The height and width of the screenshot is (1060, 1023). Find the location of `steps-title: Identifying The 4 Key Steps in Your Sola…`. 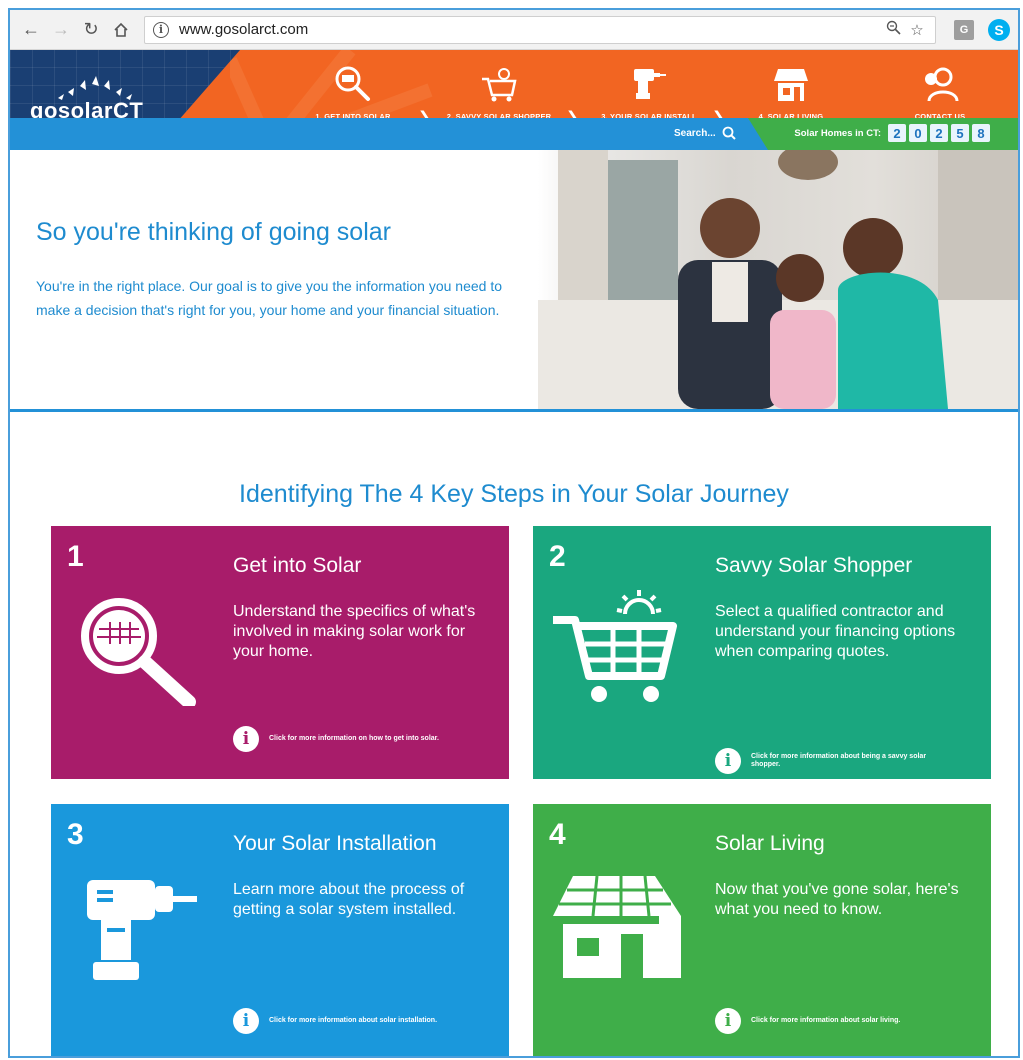

steps-title: Identifying The 4 Key Steps in Your Sola… is located at coordinates (514, 494).